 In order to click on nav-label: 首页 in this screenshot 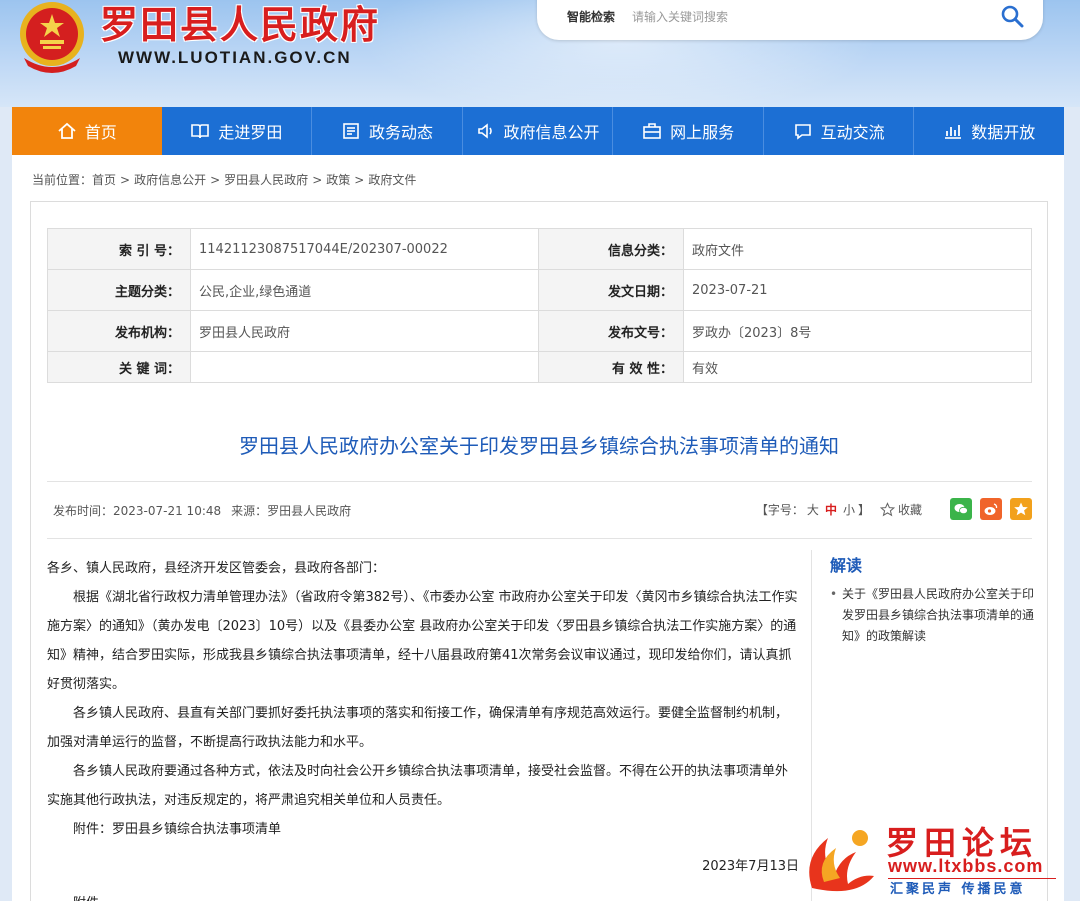, I will do `click(100, 132)`.